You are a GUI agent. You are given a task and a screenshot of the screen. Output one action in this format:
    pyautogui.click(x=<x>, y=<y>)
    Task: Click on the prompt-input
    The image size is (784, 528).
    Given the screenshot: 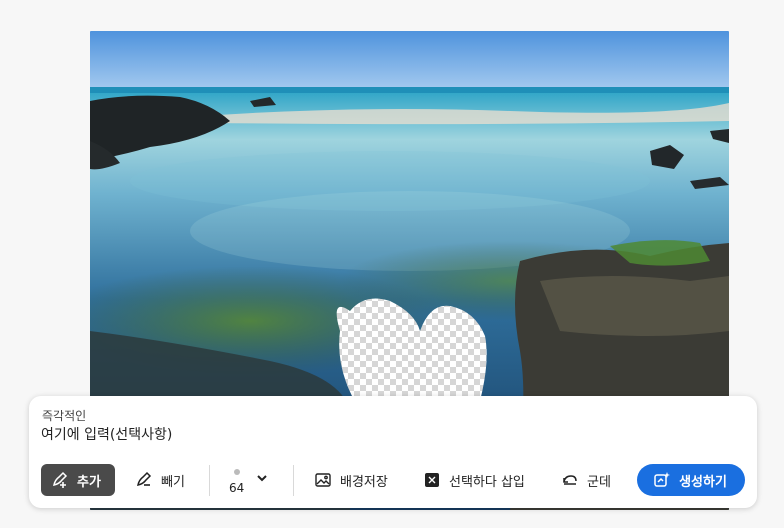 What is the action you would take?
    pyautogui.click(x=341, y=435)
    